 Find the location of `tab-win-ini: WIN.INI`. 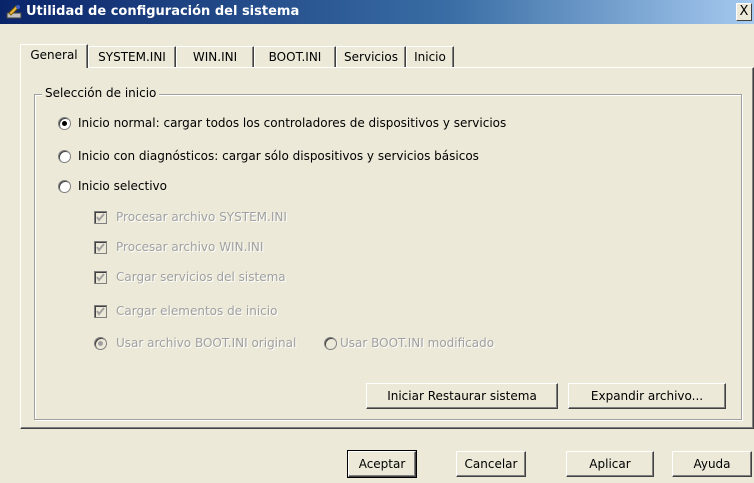

tab-win-ini: WIN.INI is located at coordinates (215, 56).